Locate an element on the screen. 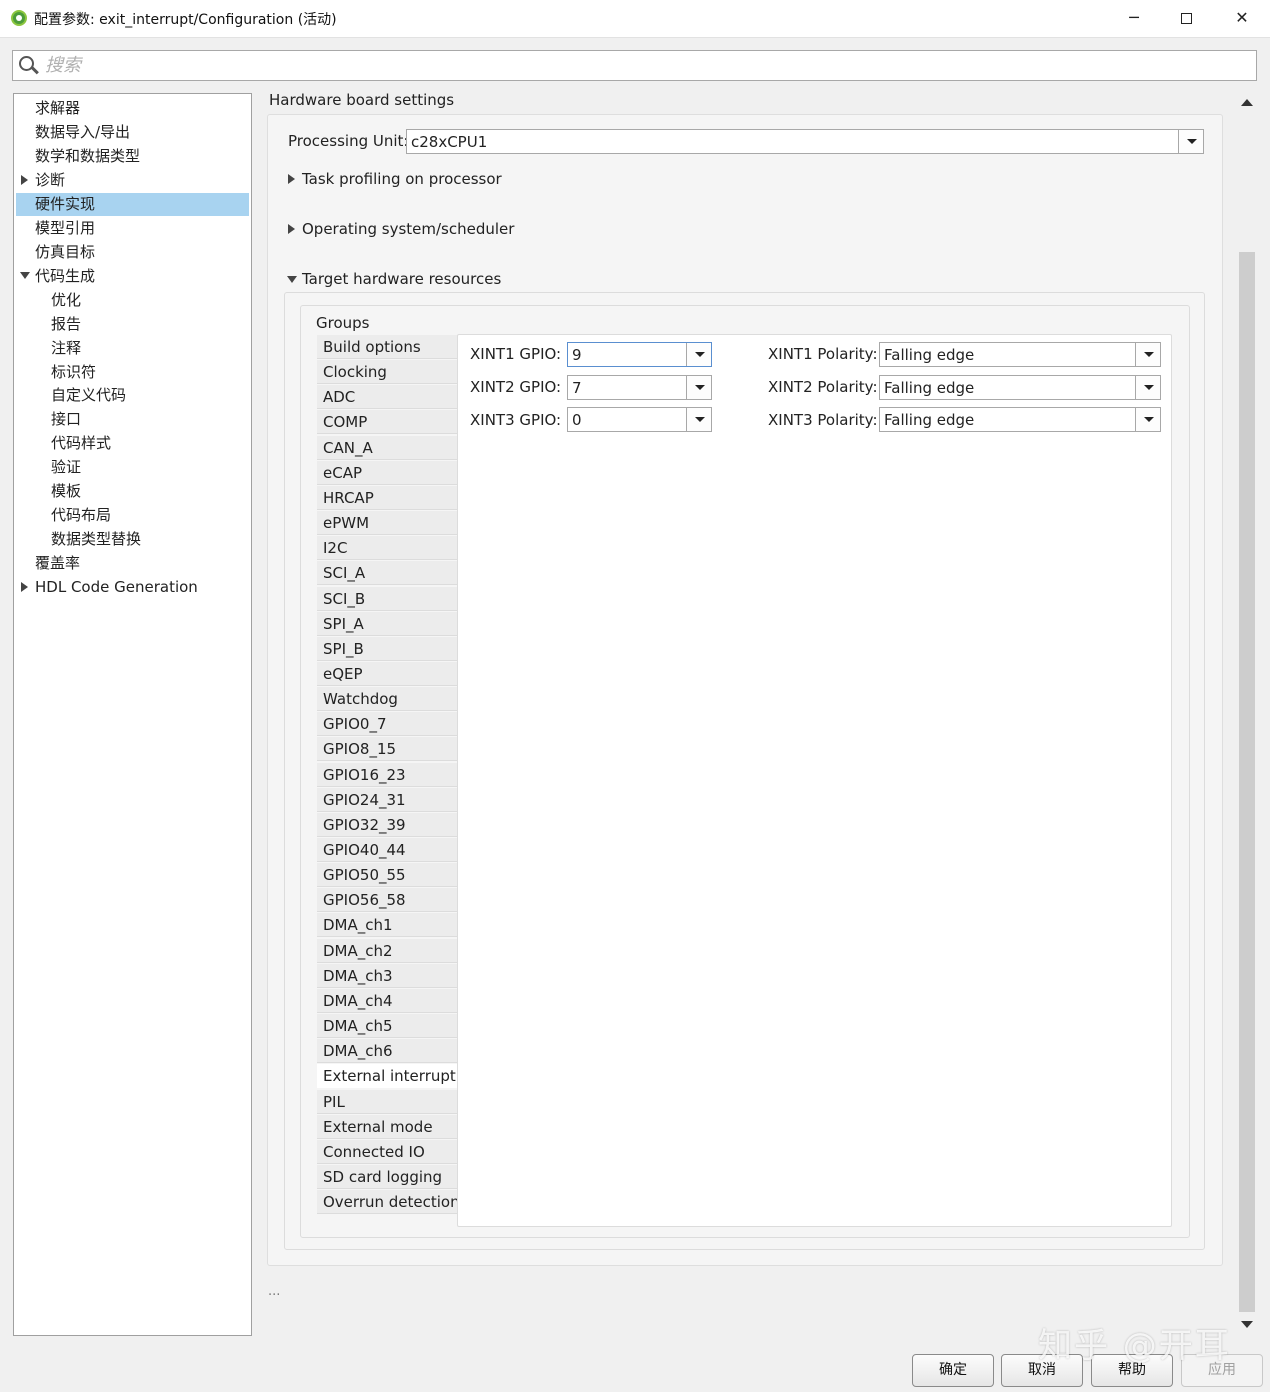 This screenshot has height=1392, width=1270. tree-item-hdl-code-generation: HDL Code Generation is located at coordinates (116, 587).